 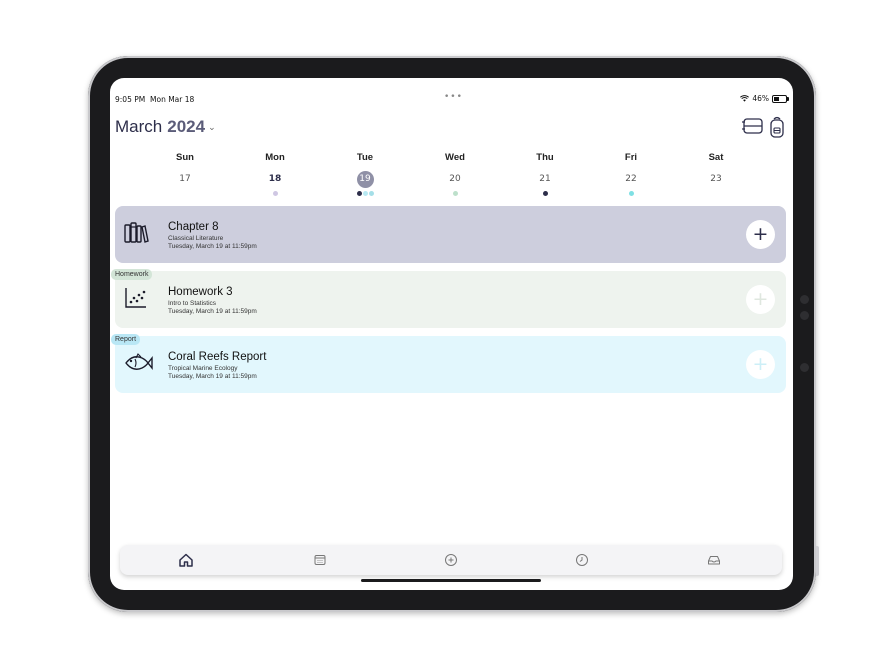 I want to click on task-tag: Homework, so click(x=132, y=274).